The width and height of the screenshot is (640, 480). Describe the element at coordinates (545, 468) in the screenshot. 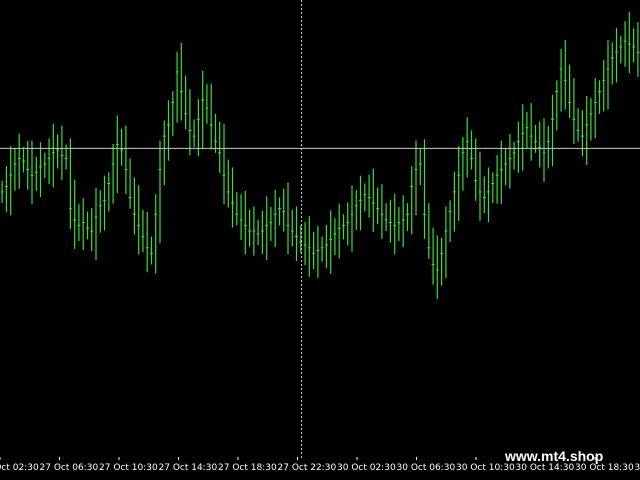

I see `x-tick-label: 30 Oct 14:30` at that location.